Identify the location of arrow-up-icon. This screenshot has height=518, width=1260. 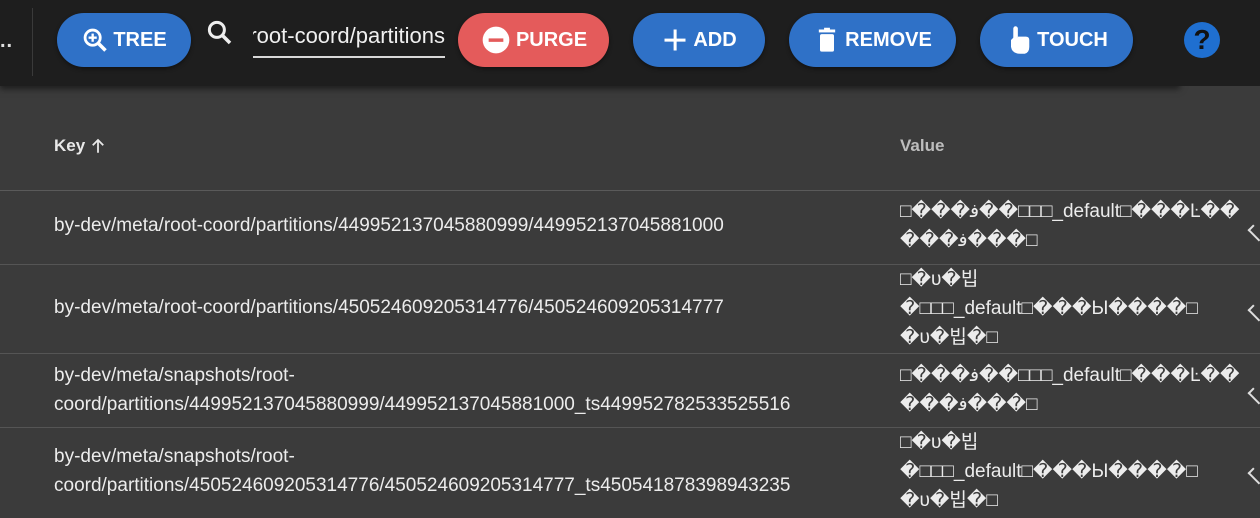
(98, 145).